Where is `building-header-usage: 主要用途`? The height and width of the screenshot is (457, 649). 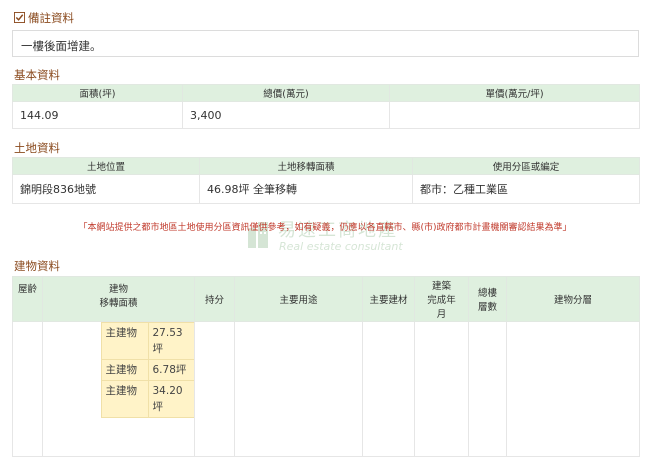
building-header-usage: 主要用途 is located at coordinates (298, 299).